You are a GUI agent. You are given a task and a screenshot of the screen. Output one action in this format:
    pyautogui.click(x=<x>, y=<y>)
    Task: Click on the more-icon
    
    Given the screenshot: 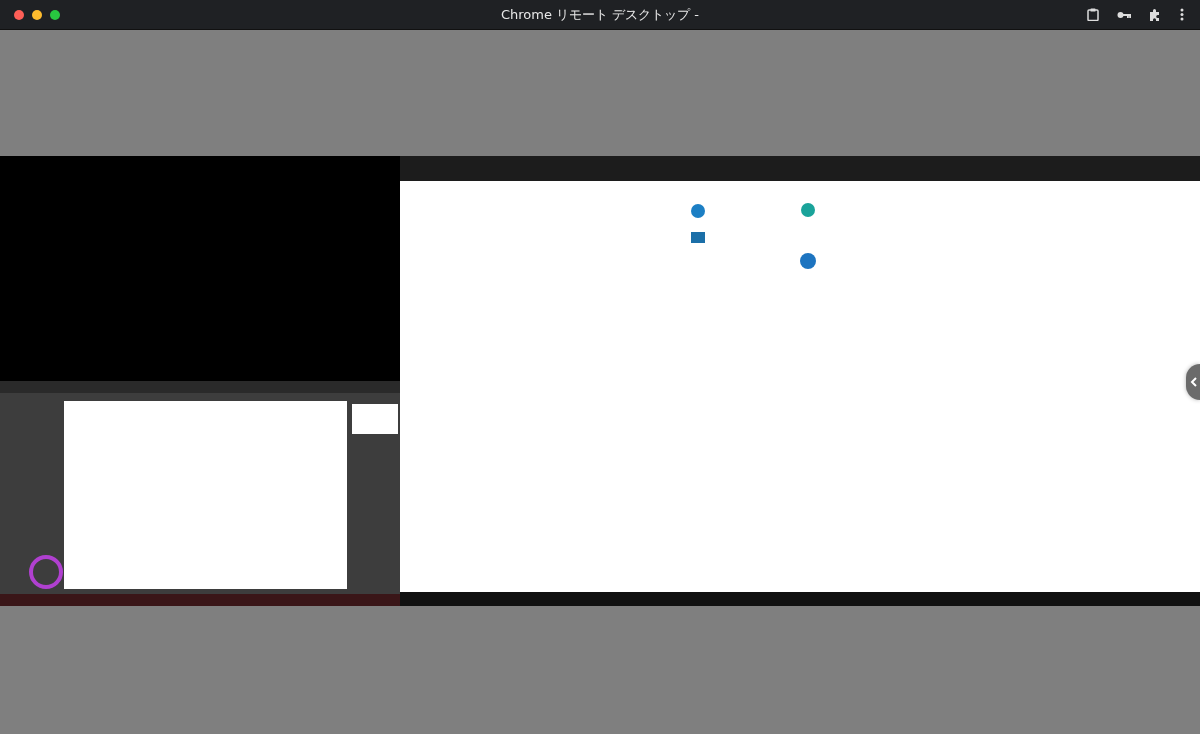 What is the action you would take?
    pyautogui.click(x=1182, y=14)
    